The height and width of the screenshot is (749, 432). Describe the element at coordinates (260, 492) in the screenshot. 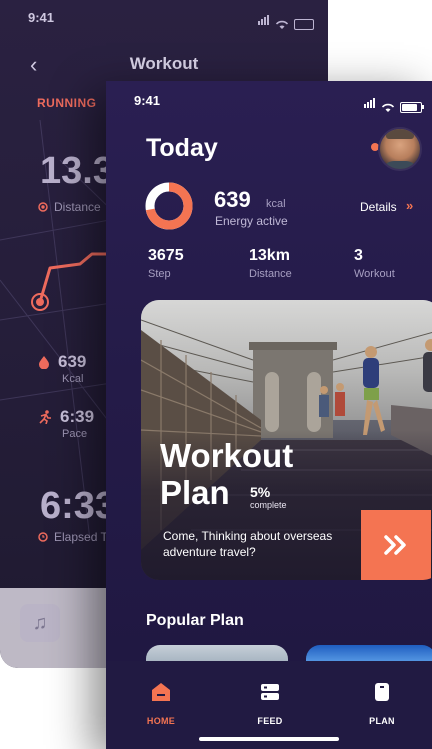

I see `plan-percent: 5%` at that location.